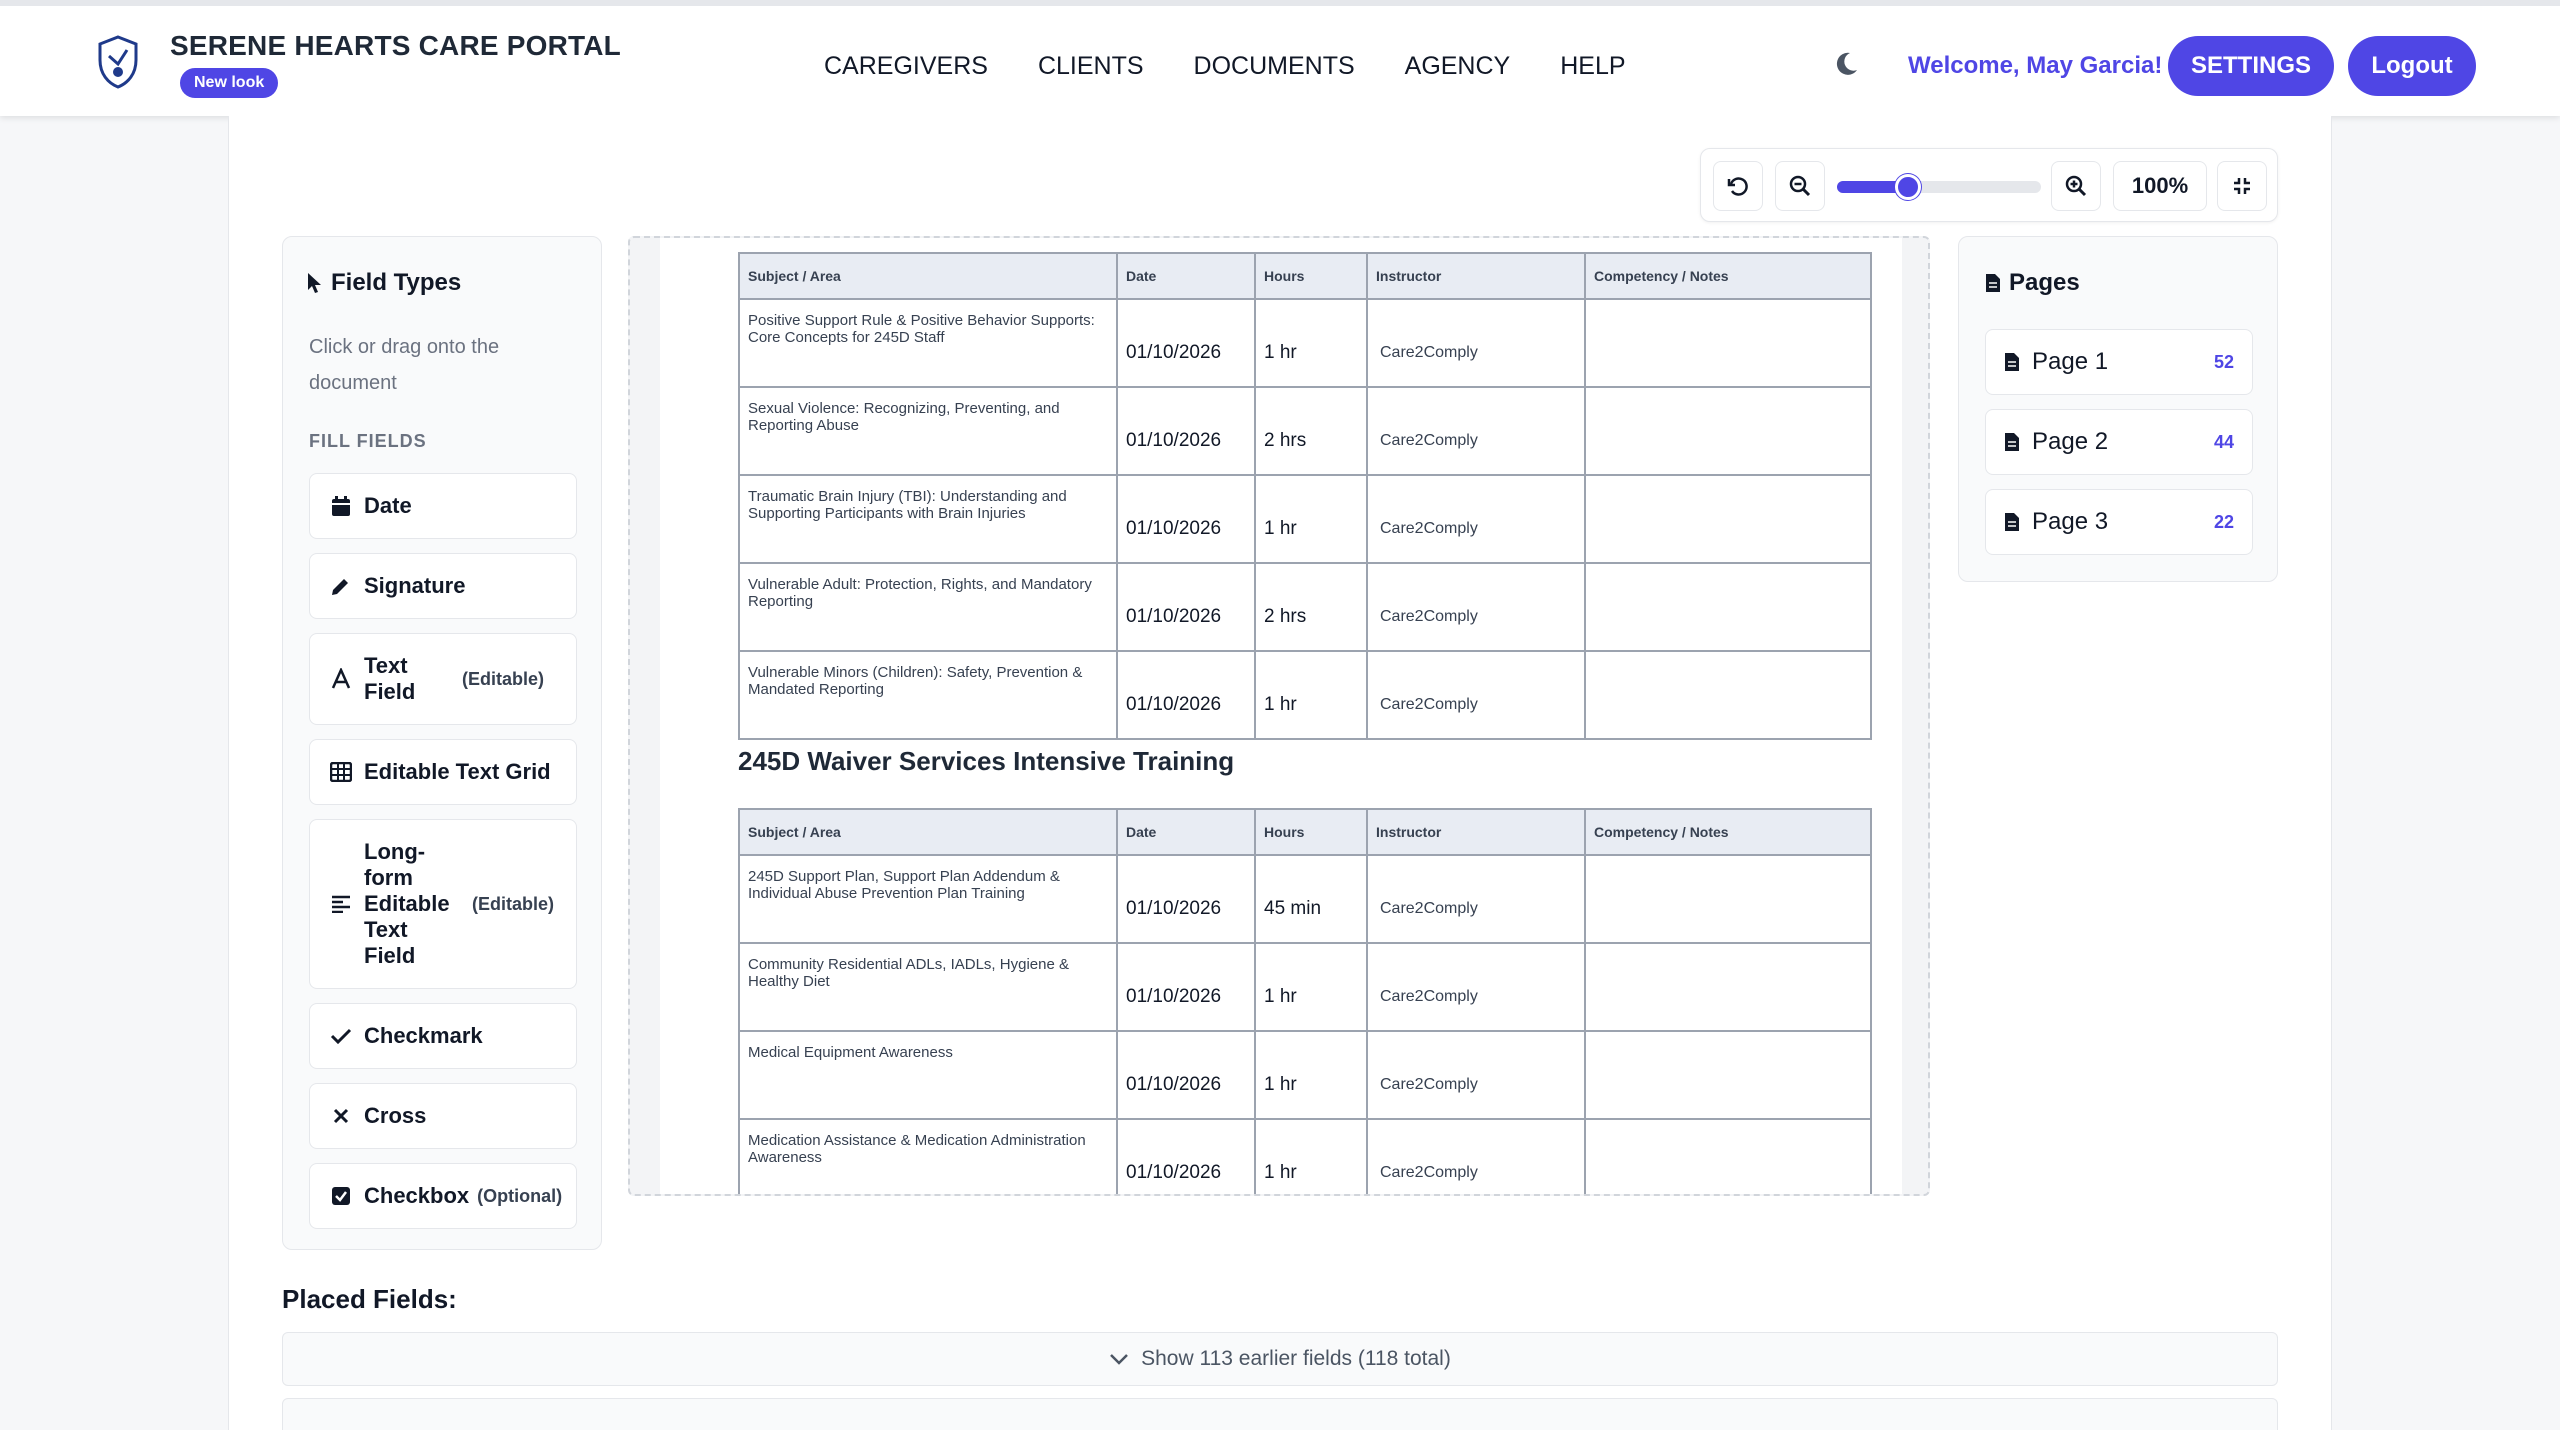 The width and height of the screenshot is (2560, 1430). What do you see at coordinates (2223, 441) in the screenshot?
I see `page-field-count: 44` at bounding box center [2223, 441].